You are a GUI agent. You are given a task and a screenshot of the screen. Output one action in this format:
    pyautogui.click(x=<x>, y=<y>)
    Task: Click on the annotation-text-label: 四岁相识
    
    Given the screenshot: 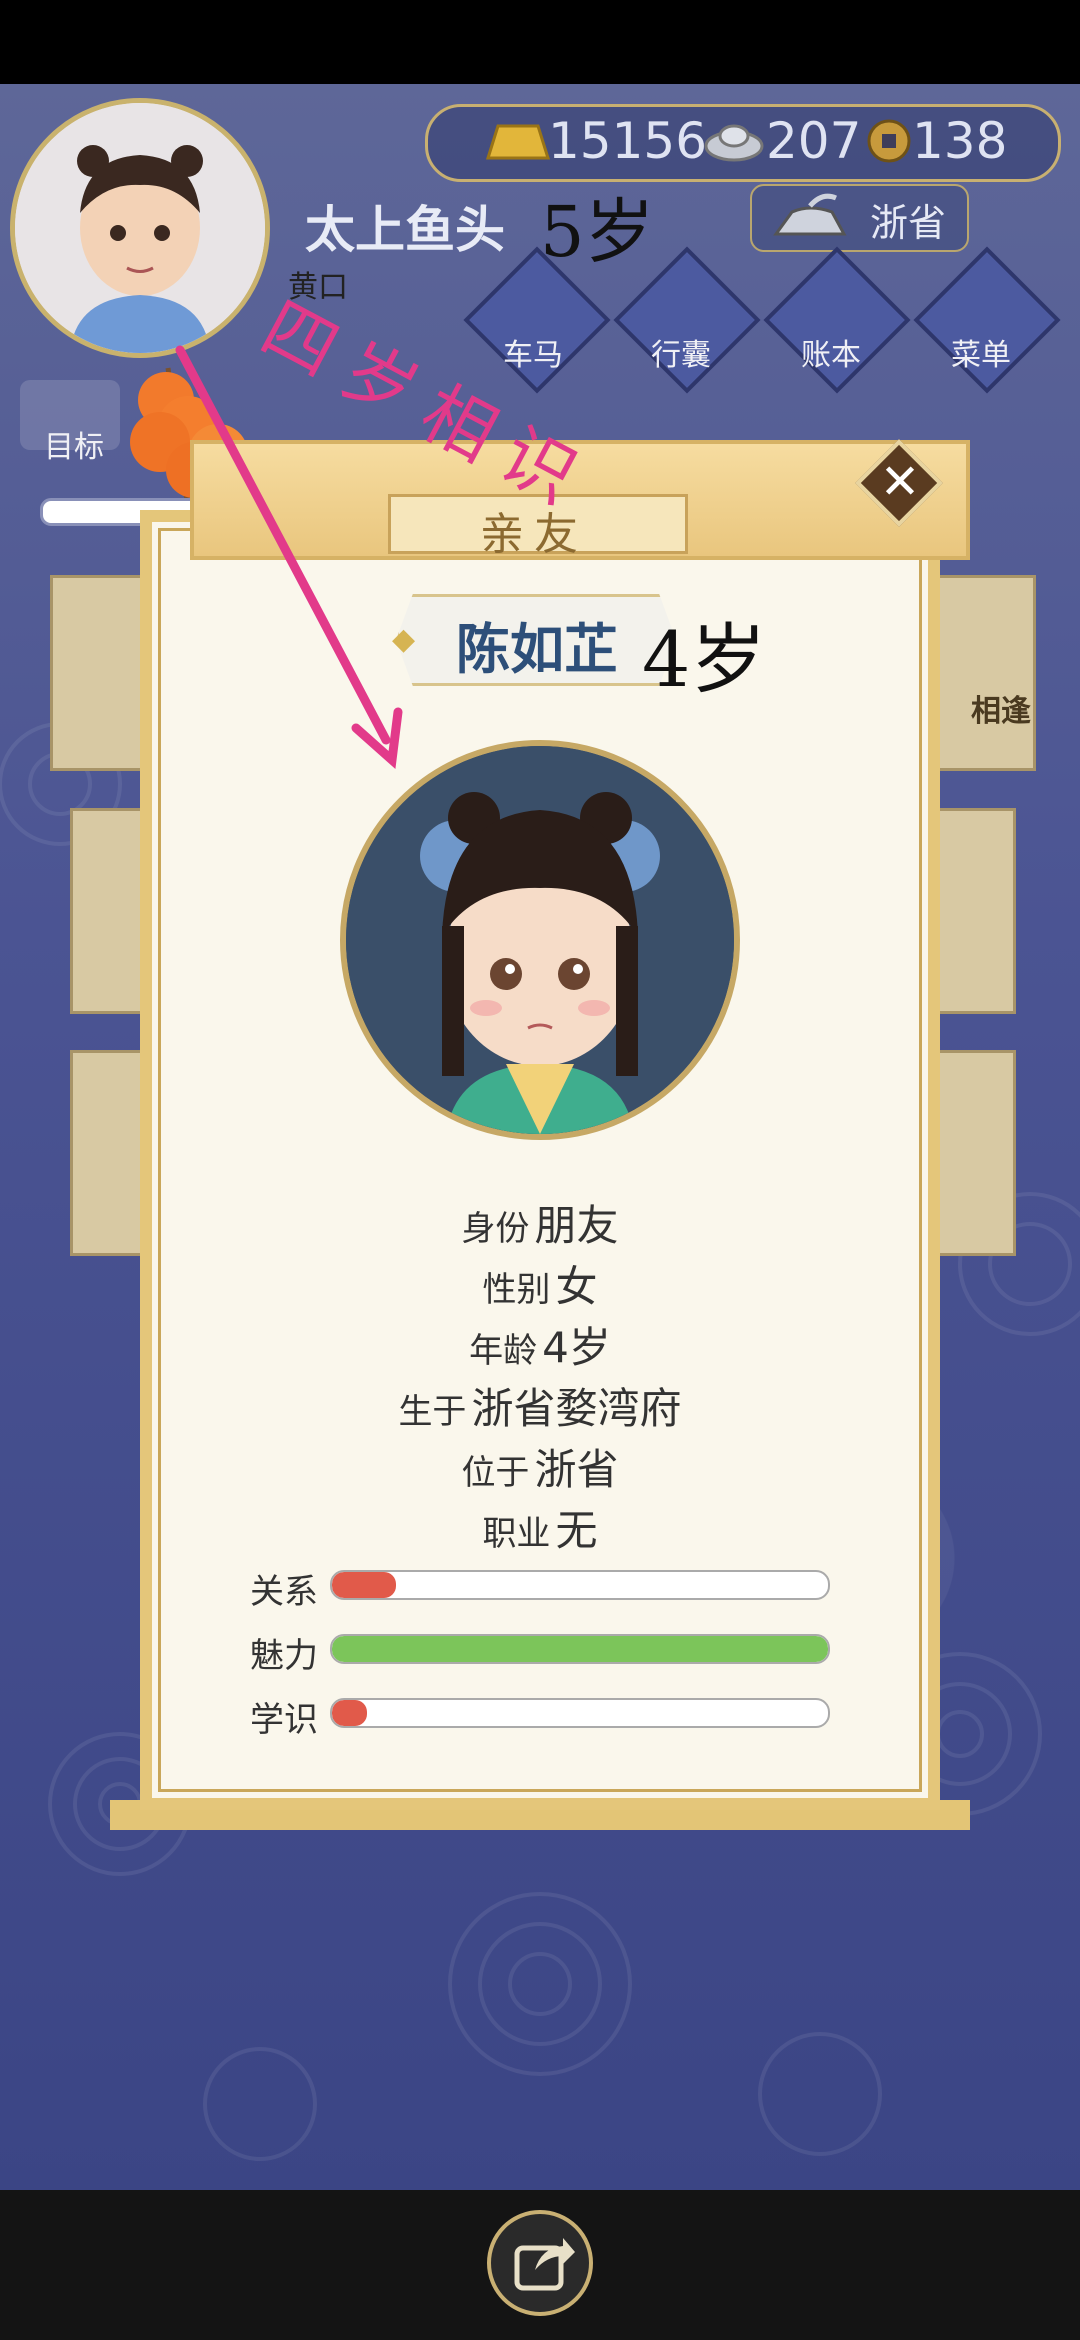 What is the action you would take?
    pyautogui.click(x=427, y=407)
    